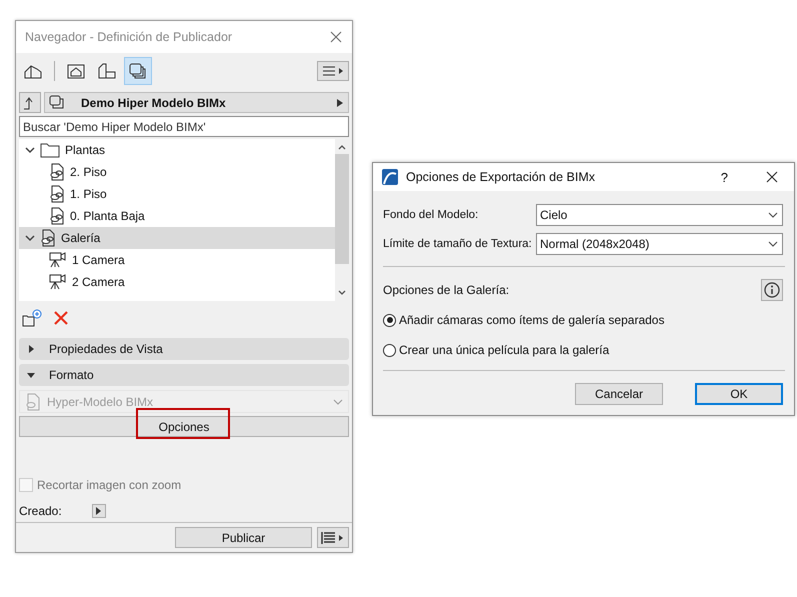  What do you see at coordinates (40, 511) in the screenshot?
I see `created-label: Creado:` at bounding box center [40, 511].